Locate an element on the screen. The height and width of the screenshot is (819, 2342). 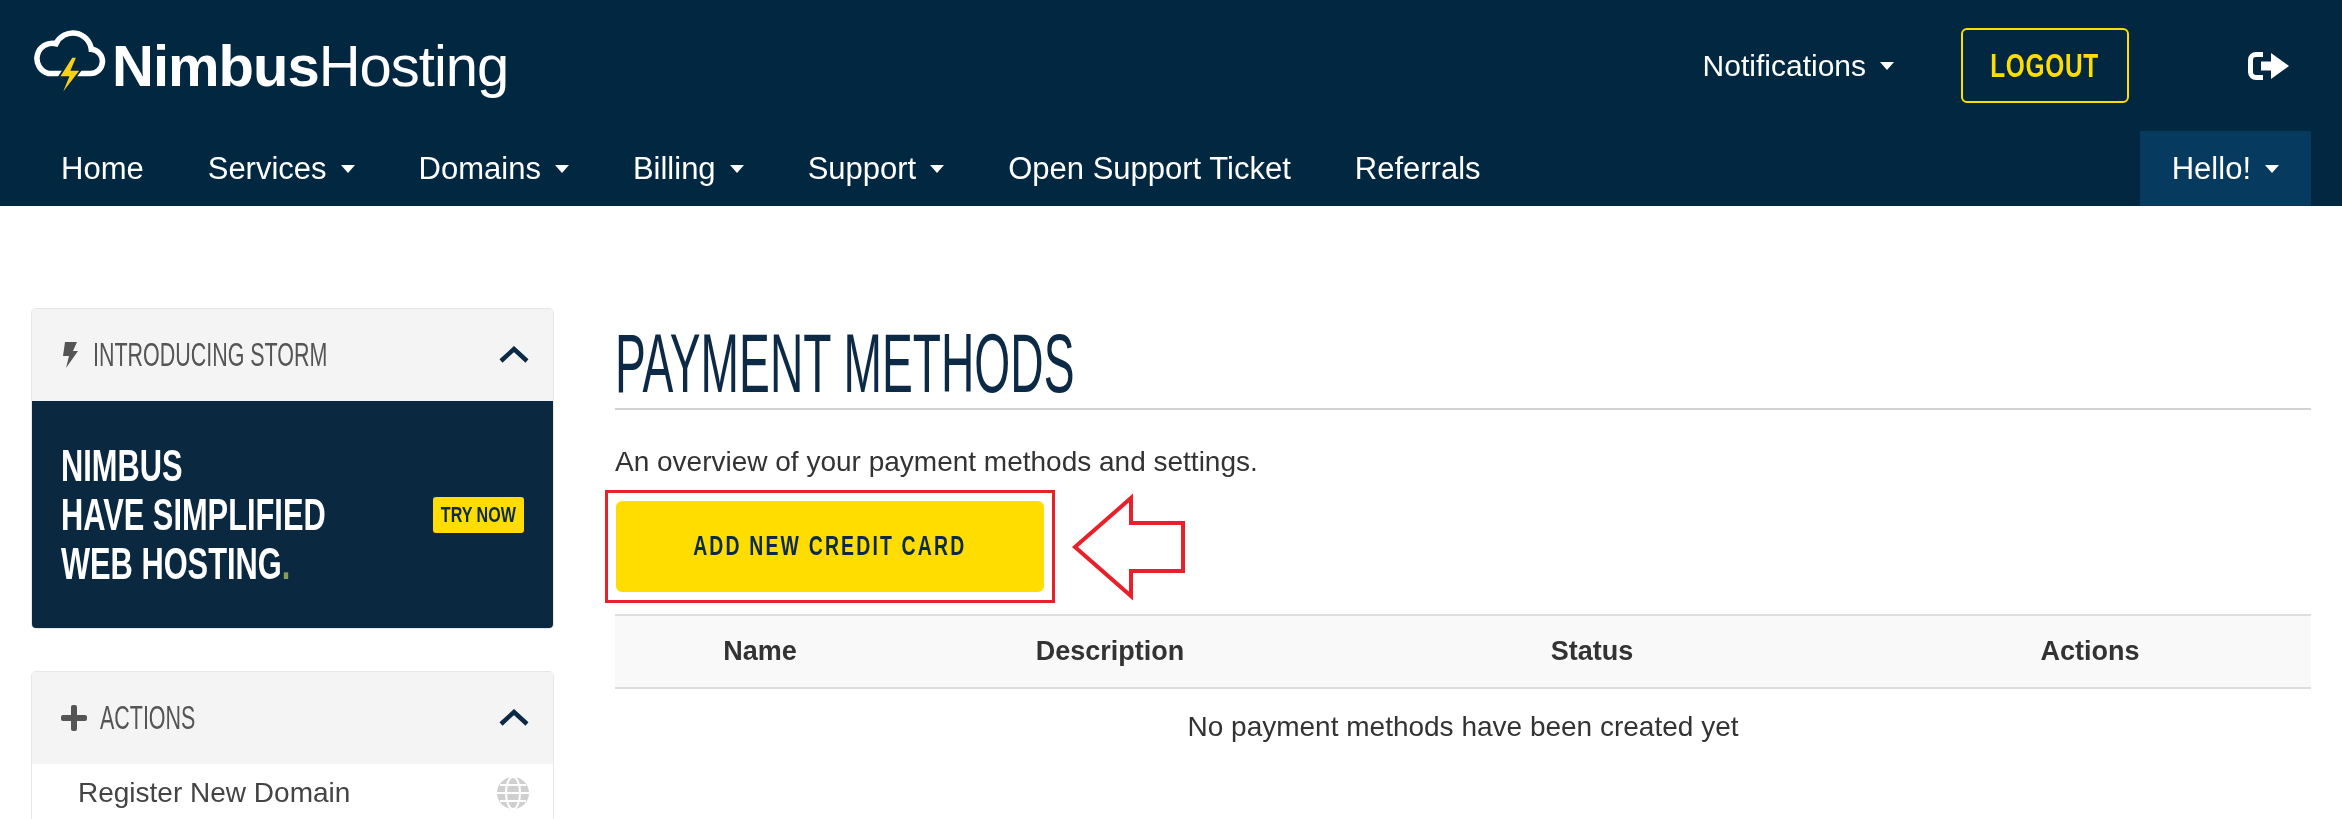
try-now-button: TRY NOW is located at coordinates (478, 514).